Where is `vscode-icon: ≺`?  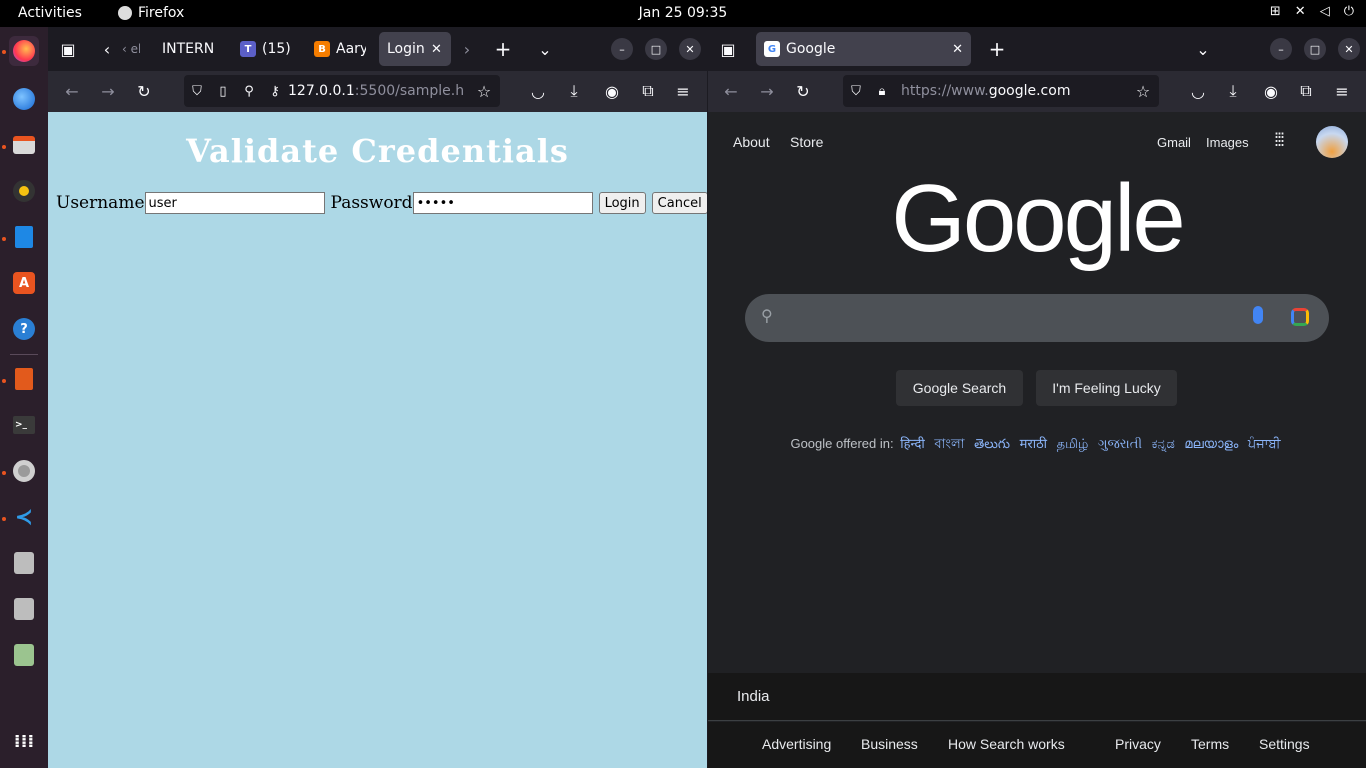
vscode-icon: ≺ is located at coordinates (24, 517).